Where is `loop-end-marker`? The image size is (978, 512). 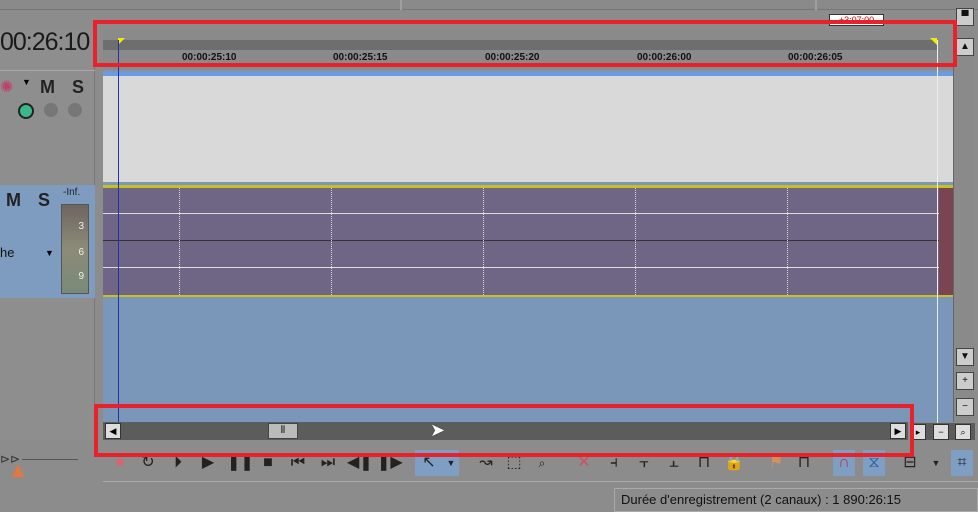
loop-end-marker is located at coordinates (933, 41).